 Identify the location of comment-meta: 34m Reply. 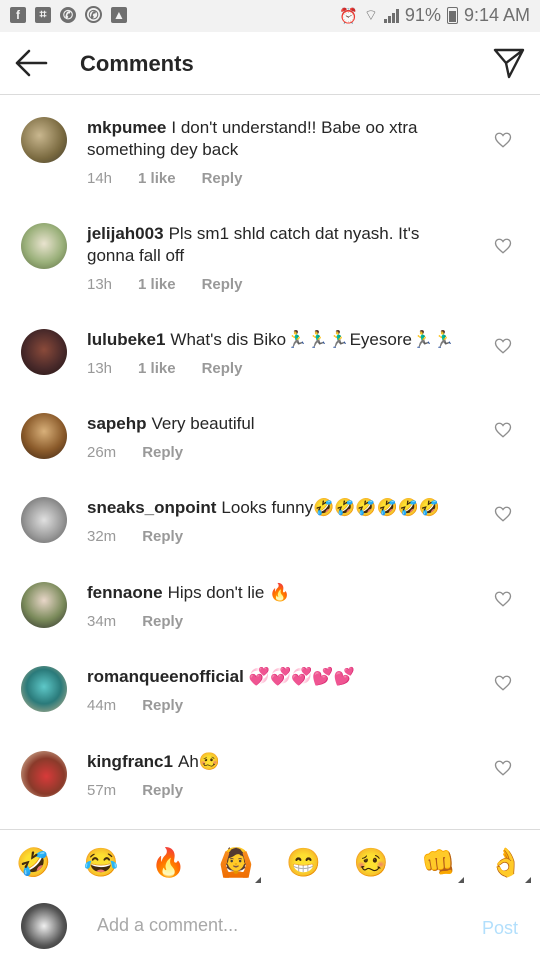
(278, 621).